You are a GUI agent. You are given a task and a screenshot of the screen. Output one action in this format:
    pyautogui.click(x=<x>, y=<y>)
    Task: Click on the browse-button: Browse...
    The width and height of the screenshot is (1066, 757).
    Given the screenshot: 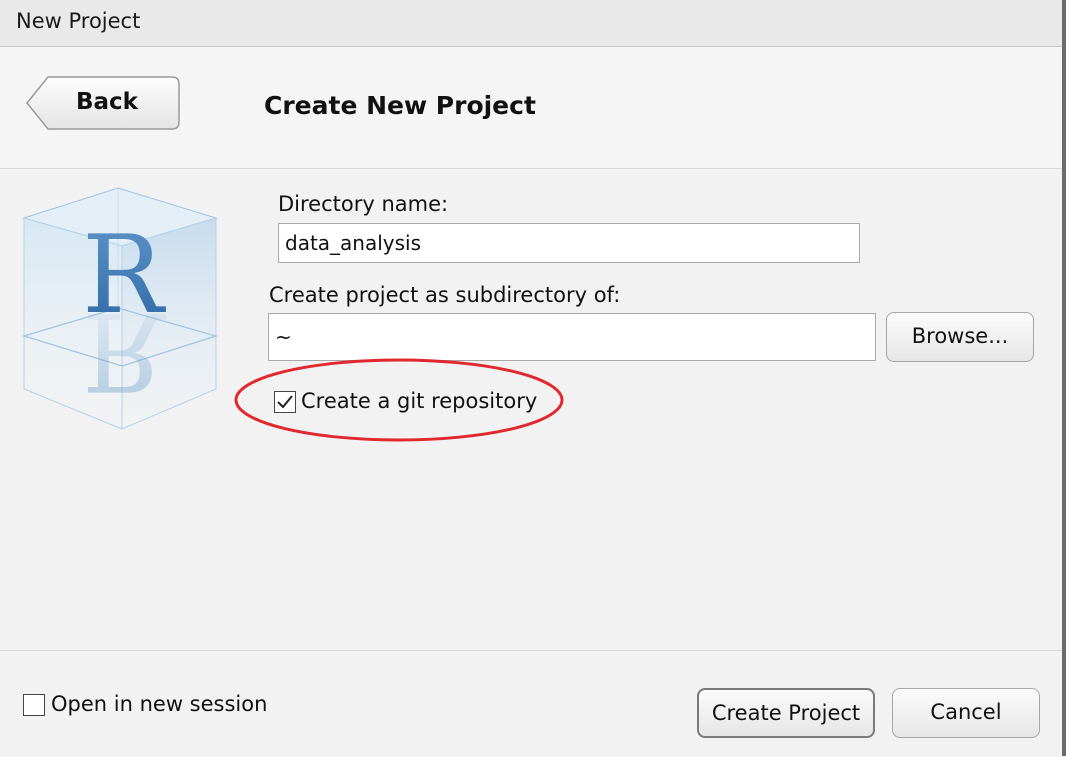 What is the action you would take?
    pyautogui.click(x=960, y=337)
    